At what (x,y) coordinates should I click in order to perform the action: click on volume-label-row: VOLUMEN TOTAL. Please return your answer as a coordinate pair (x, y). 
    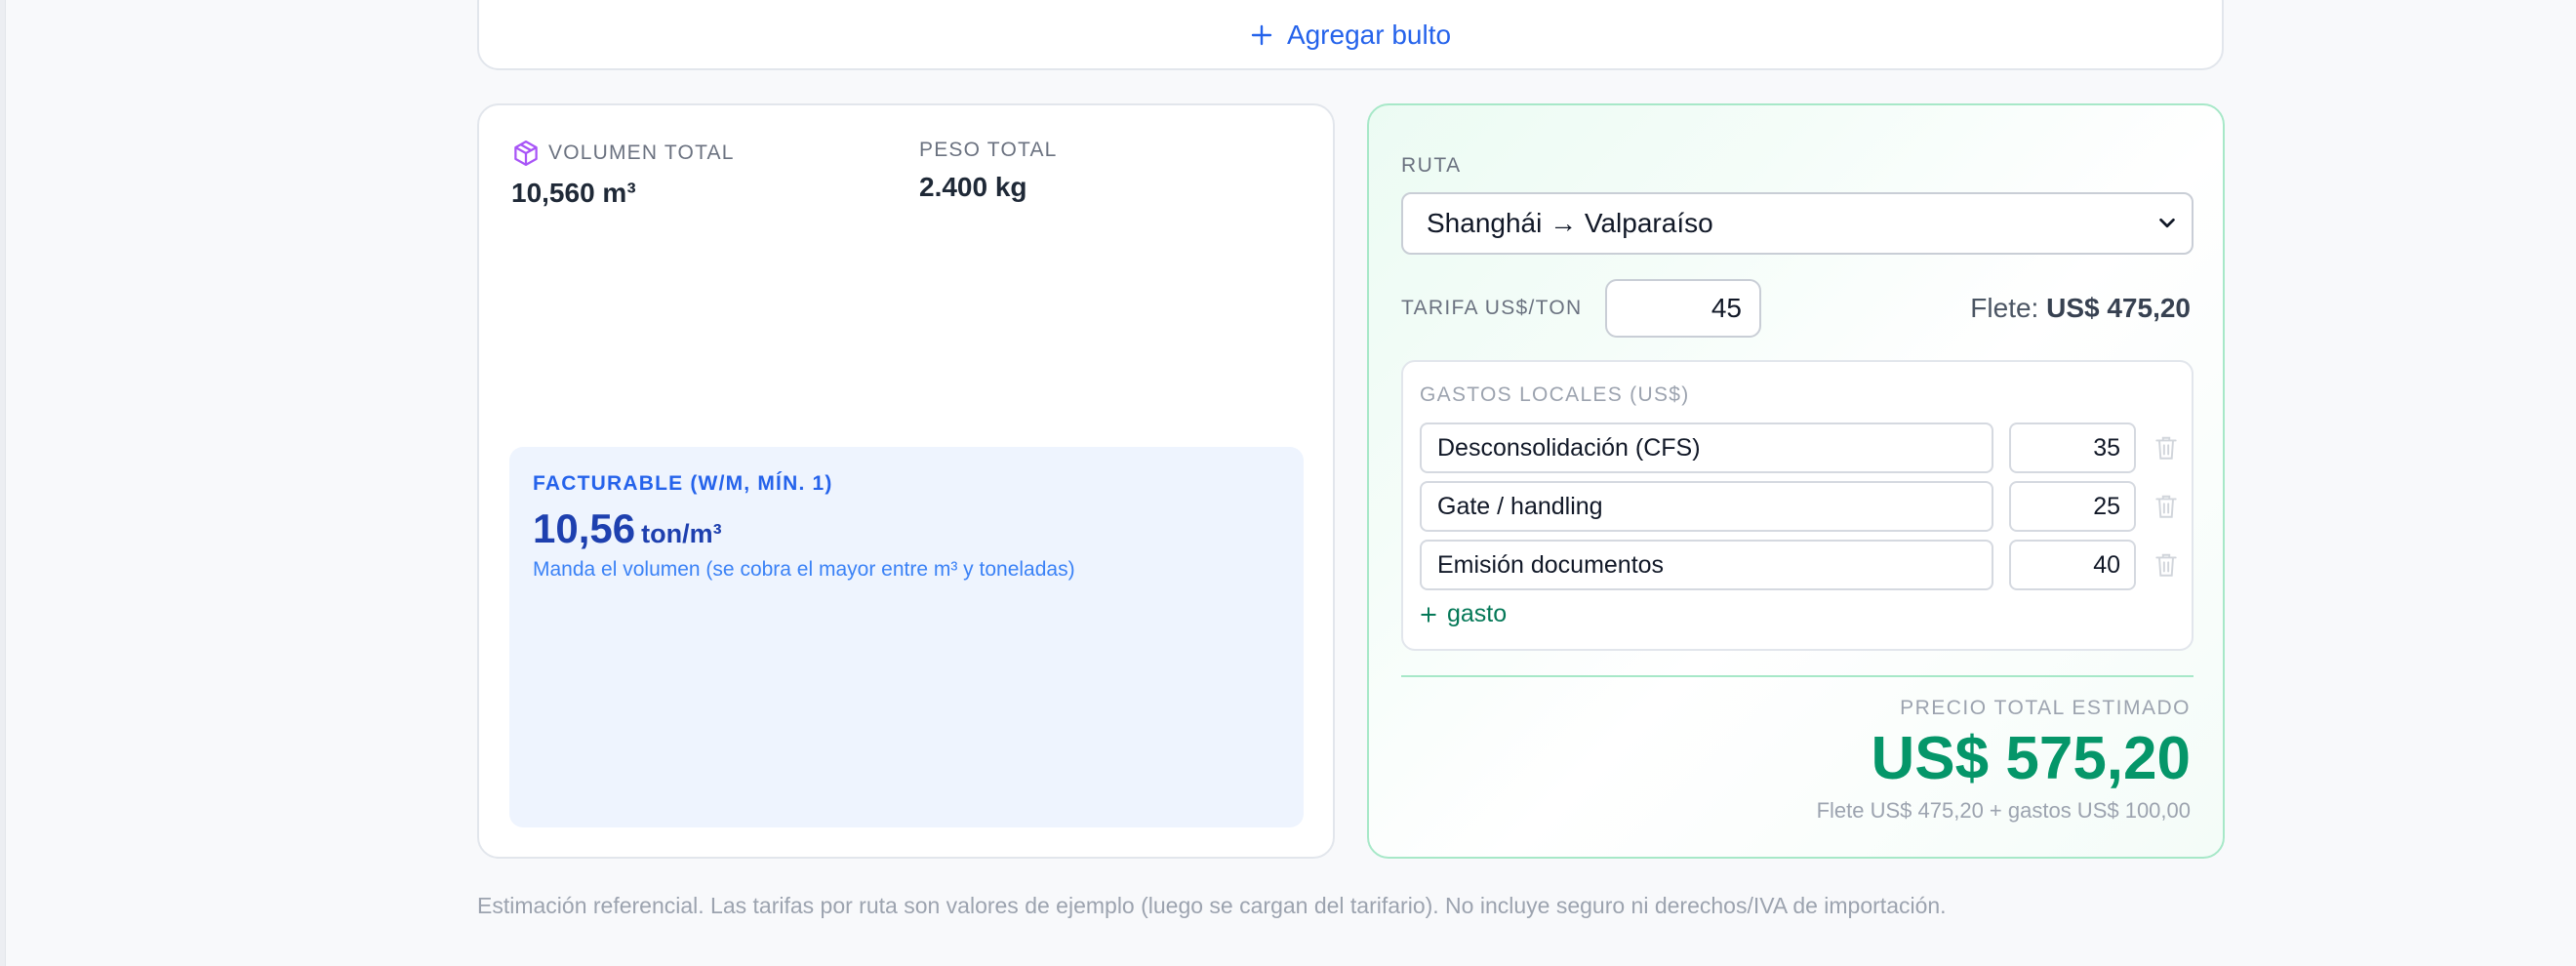
    Looking at the image, I should click on (623, 153).